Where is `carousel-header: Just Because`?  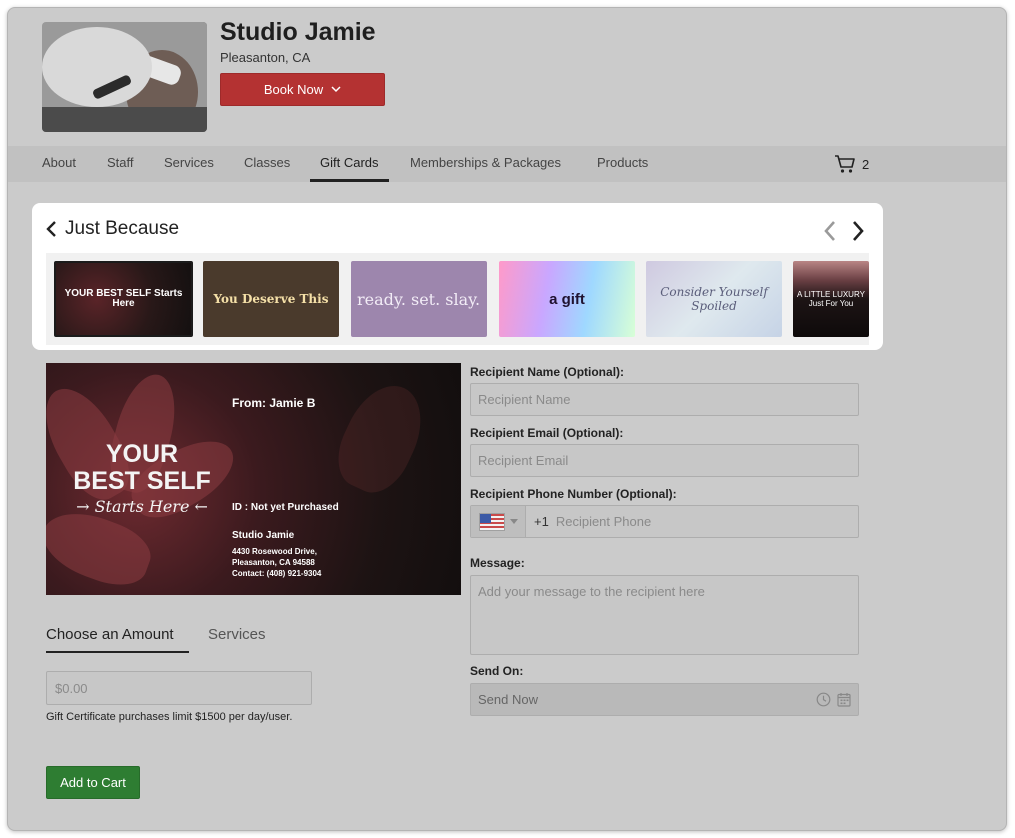 carousel-header: Just Because is located at coordinates (112, 229).